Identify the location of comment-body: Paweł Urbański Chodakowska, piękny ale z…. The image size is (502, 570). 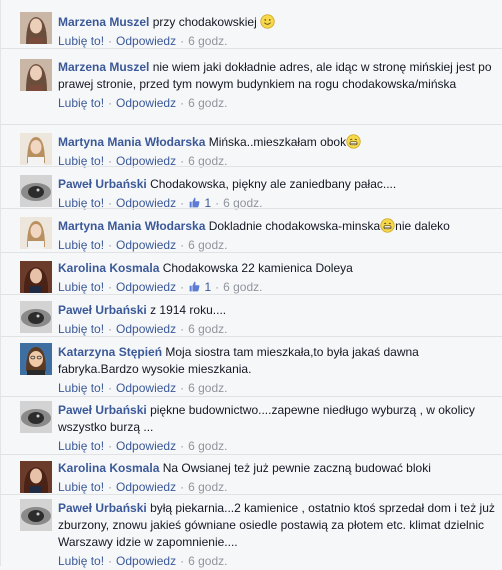
(276, 194).